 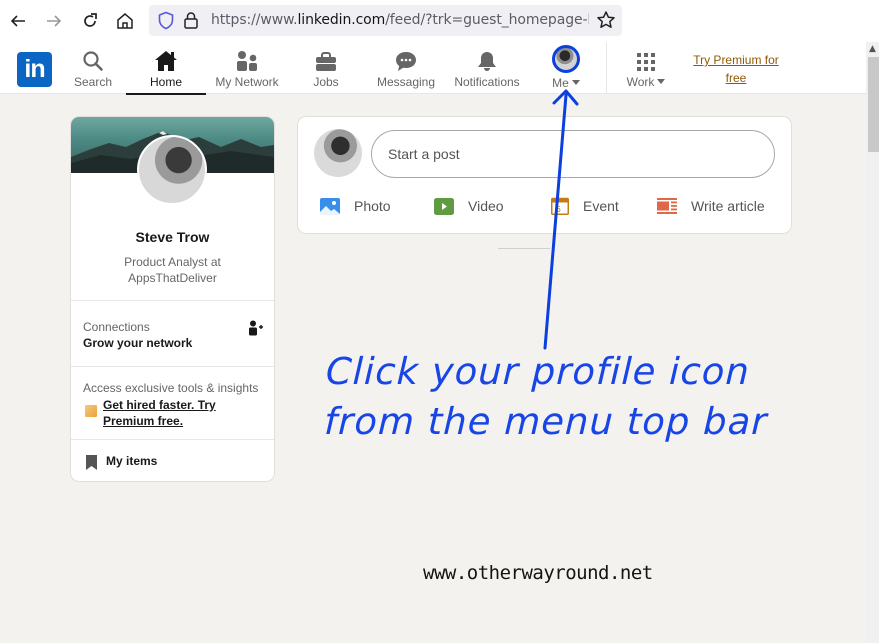 What do you see at coordinates (131, 461) in the screenshot?
I see `my-items-link: My items` at bounding box center [131, 461].